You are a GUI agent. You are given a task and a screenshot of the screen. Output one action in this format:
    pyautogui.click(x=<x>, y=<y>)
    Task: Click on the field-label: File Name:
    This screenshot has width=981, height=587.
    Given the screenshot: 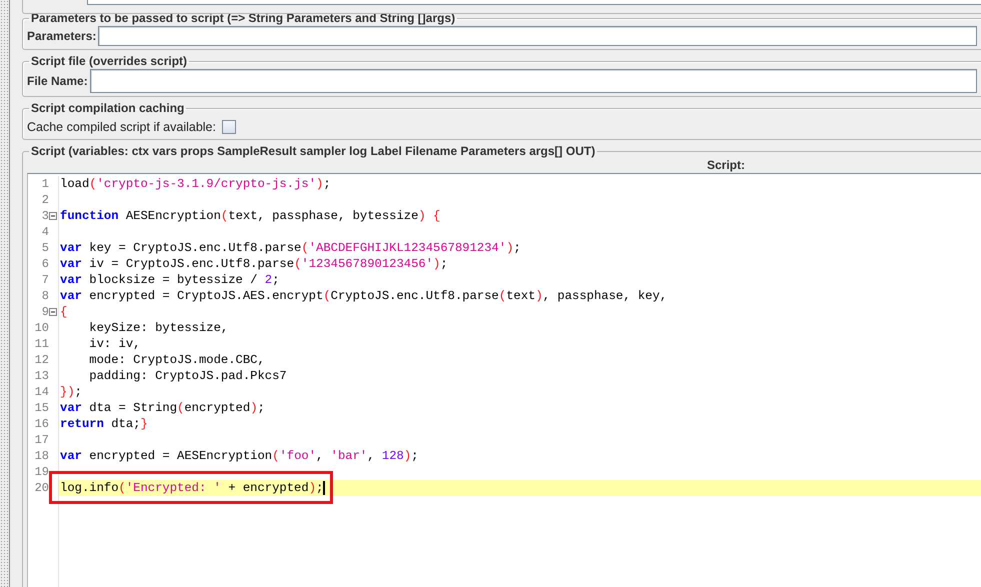 What is the action you would take?
    pyautogui.click(x=57, y=81)
    